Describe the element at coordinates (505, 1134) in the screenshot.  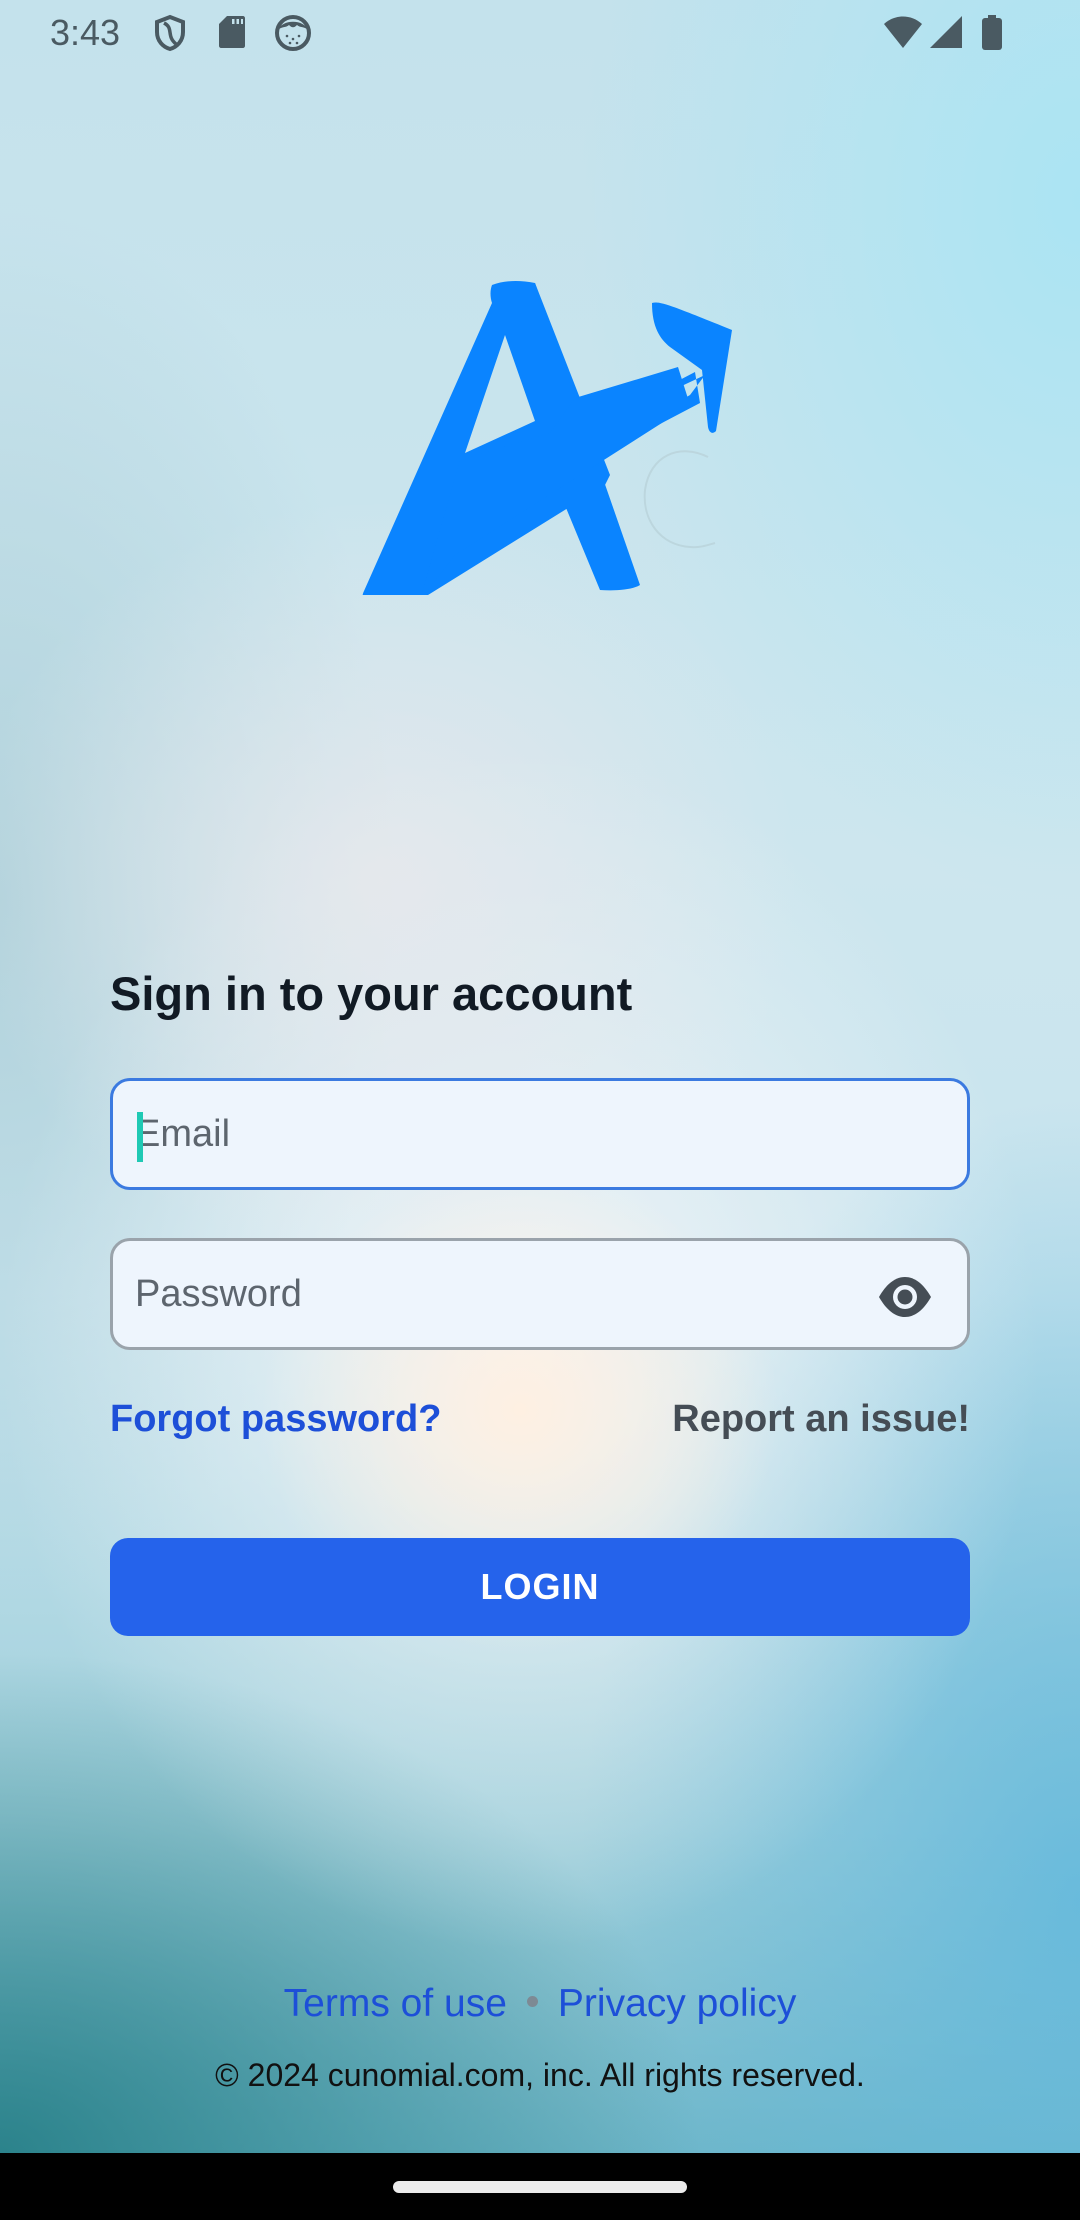
I see `email-input` at that location.